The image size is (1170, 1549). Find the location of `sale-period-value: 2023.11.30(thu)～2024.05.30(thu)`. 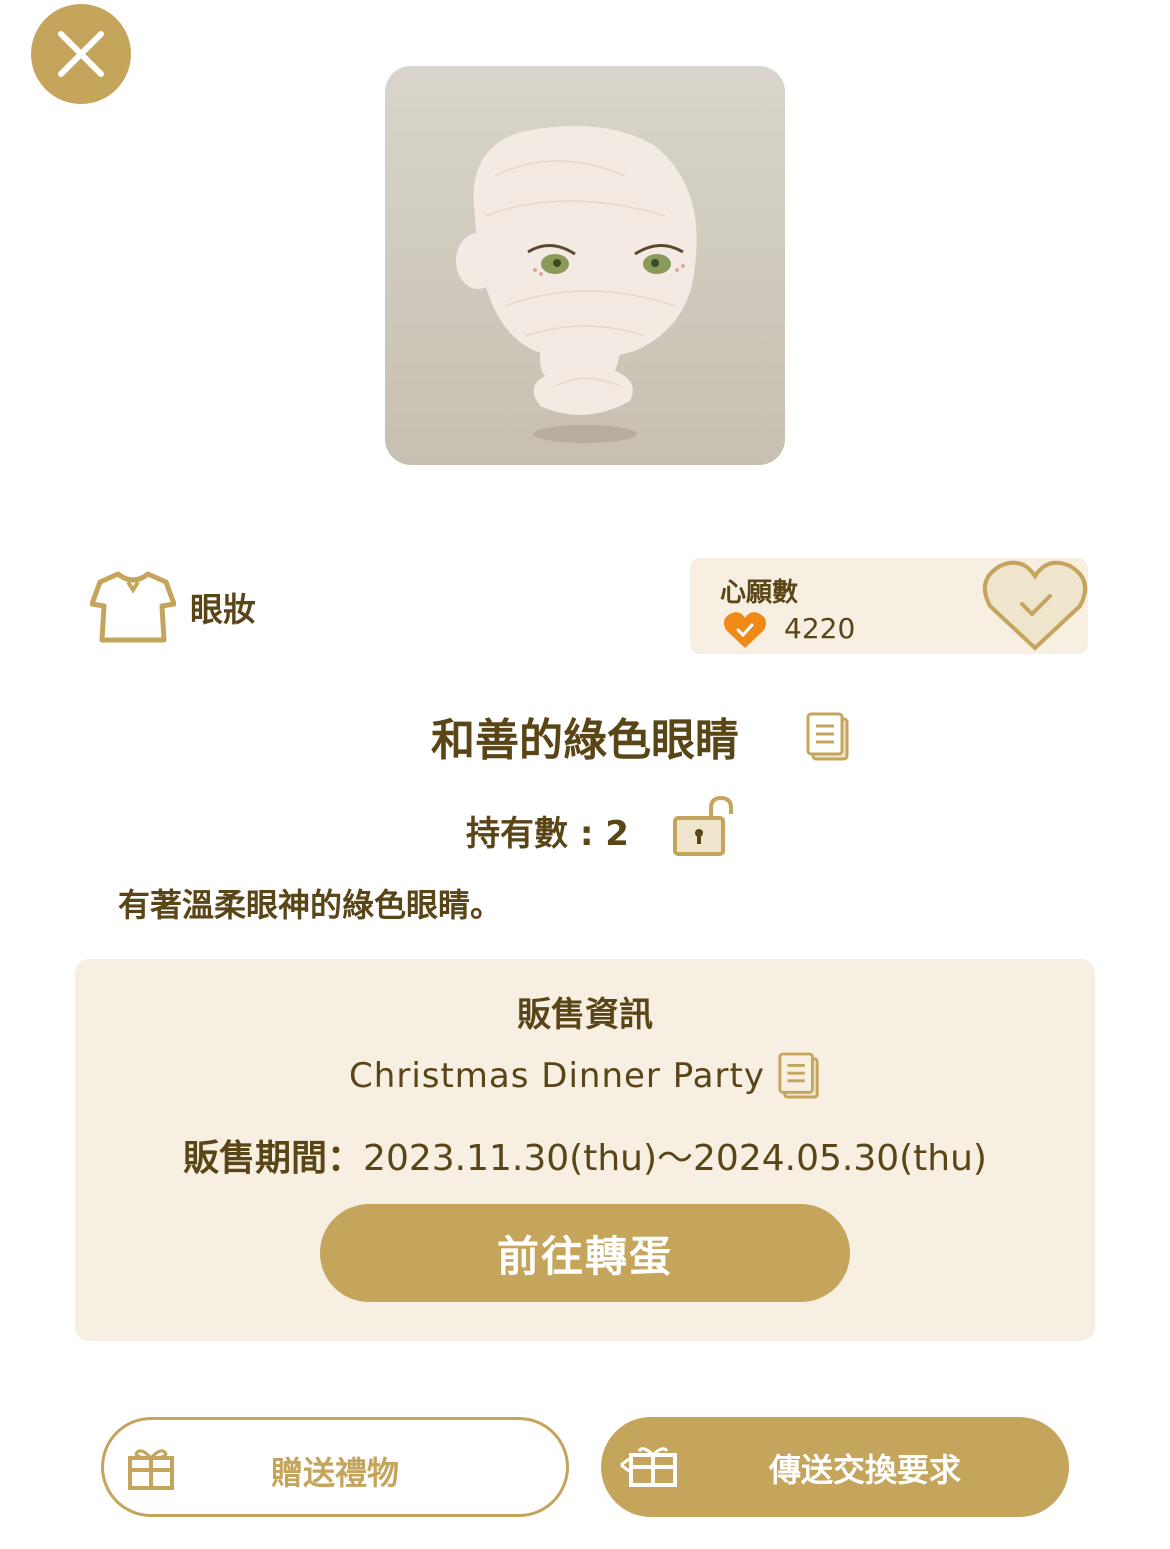

sale-period-value: 2023.11.30(thu)～2024.05.30(thu) is located at coordinates (675, 1158).